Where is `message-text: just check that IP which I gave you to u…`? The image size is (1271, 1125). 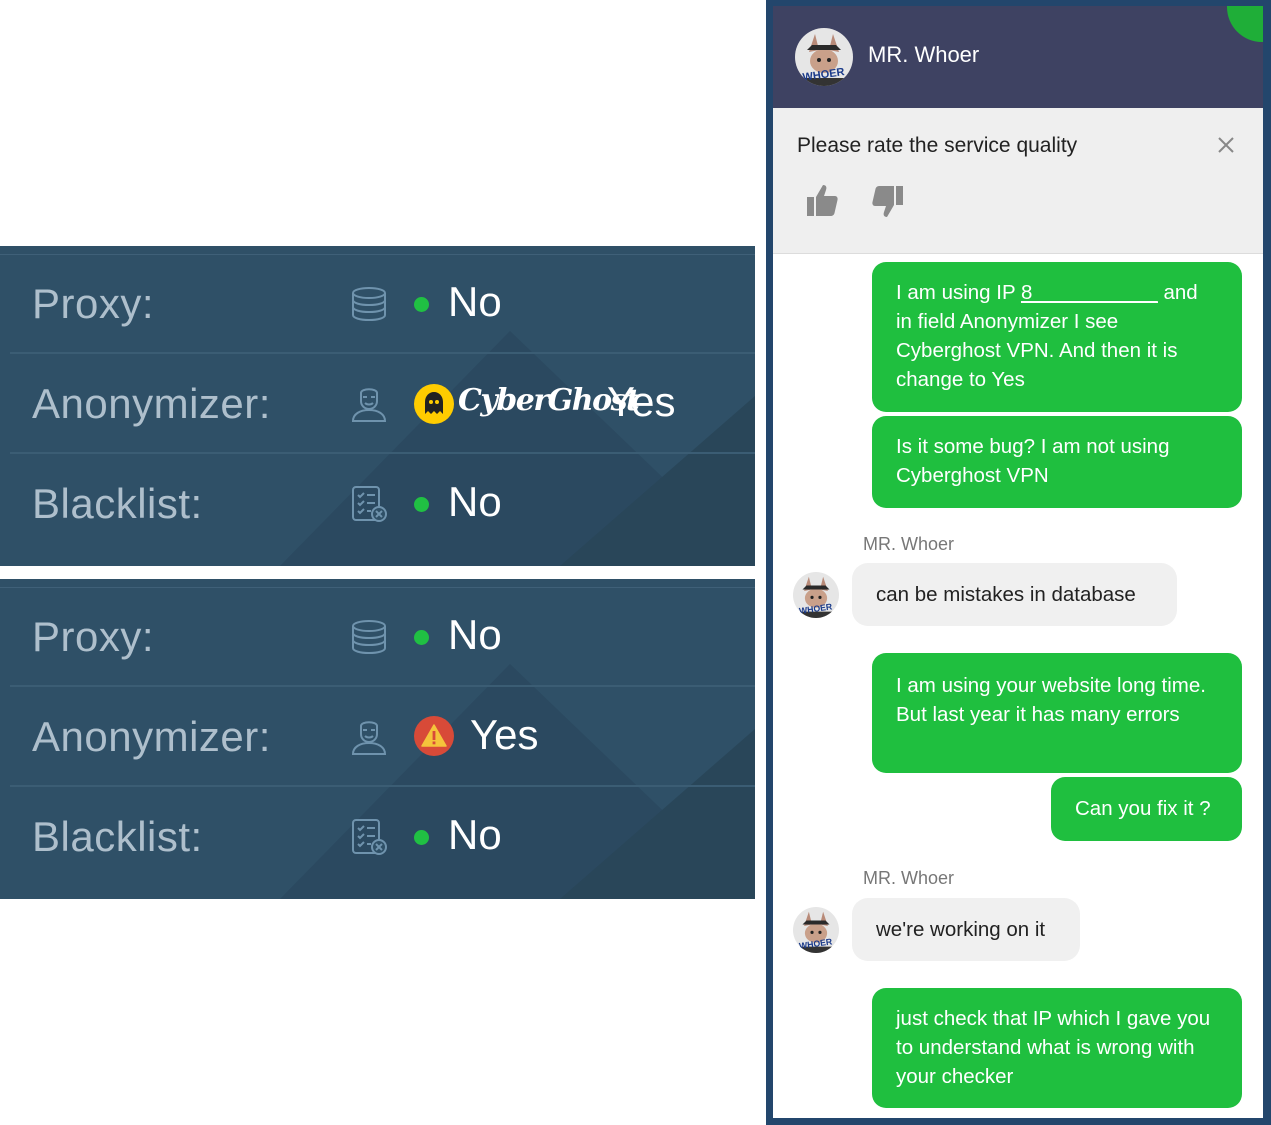 message-text: just check that IP which I gave you to u… is located at coordinates (1053, 1047).